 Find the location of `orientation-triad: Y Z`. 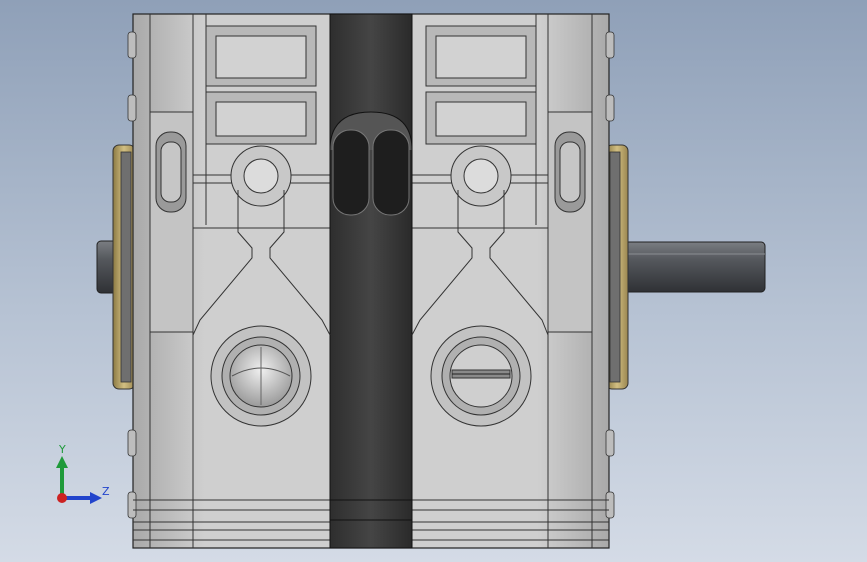

orientation-triad: Y Z is located at coordinates (80, 480).